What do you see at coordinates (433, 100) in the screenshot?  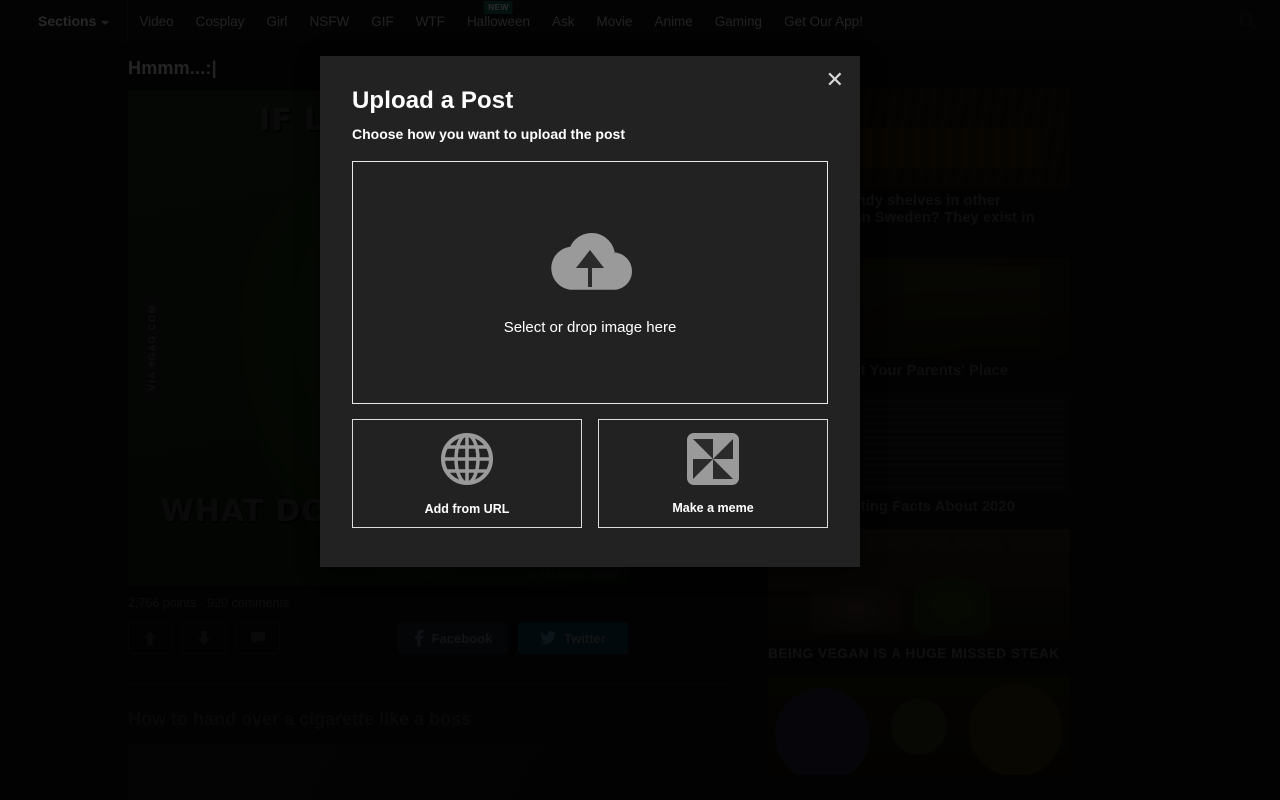 I see `modal-title: Upload a Post` at bounding box center [433, 100].